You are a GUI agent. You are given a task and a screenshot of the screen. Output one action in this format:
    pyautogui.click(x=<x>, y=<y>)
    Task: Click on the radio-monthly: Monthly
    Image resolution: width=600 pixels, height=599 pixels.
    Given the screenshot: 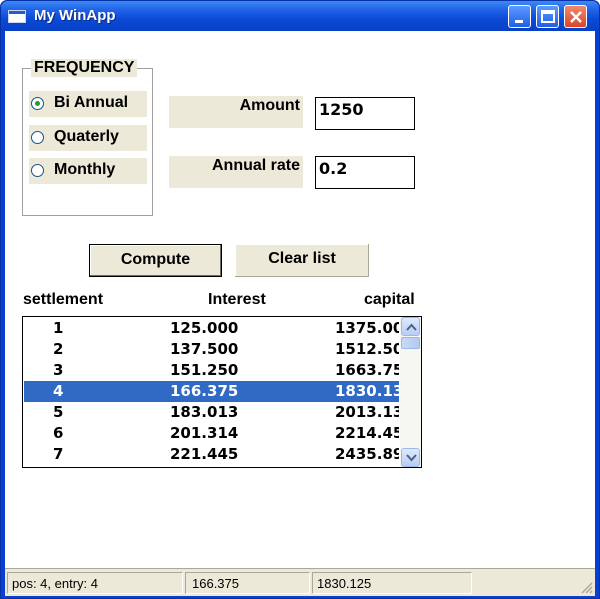 What is the action you would take?
    pyautogui.click(x=88, y=171)
    